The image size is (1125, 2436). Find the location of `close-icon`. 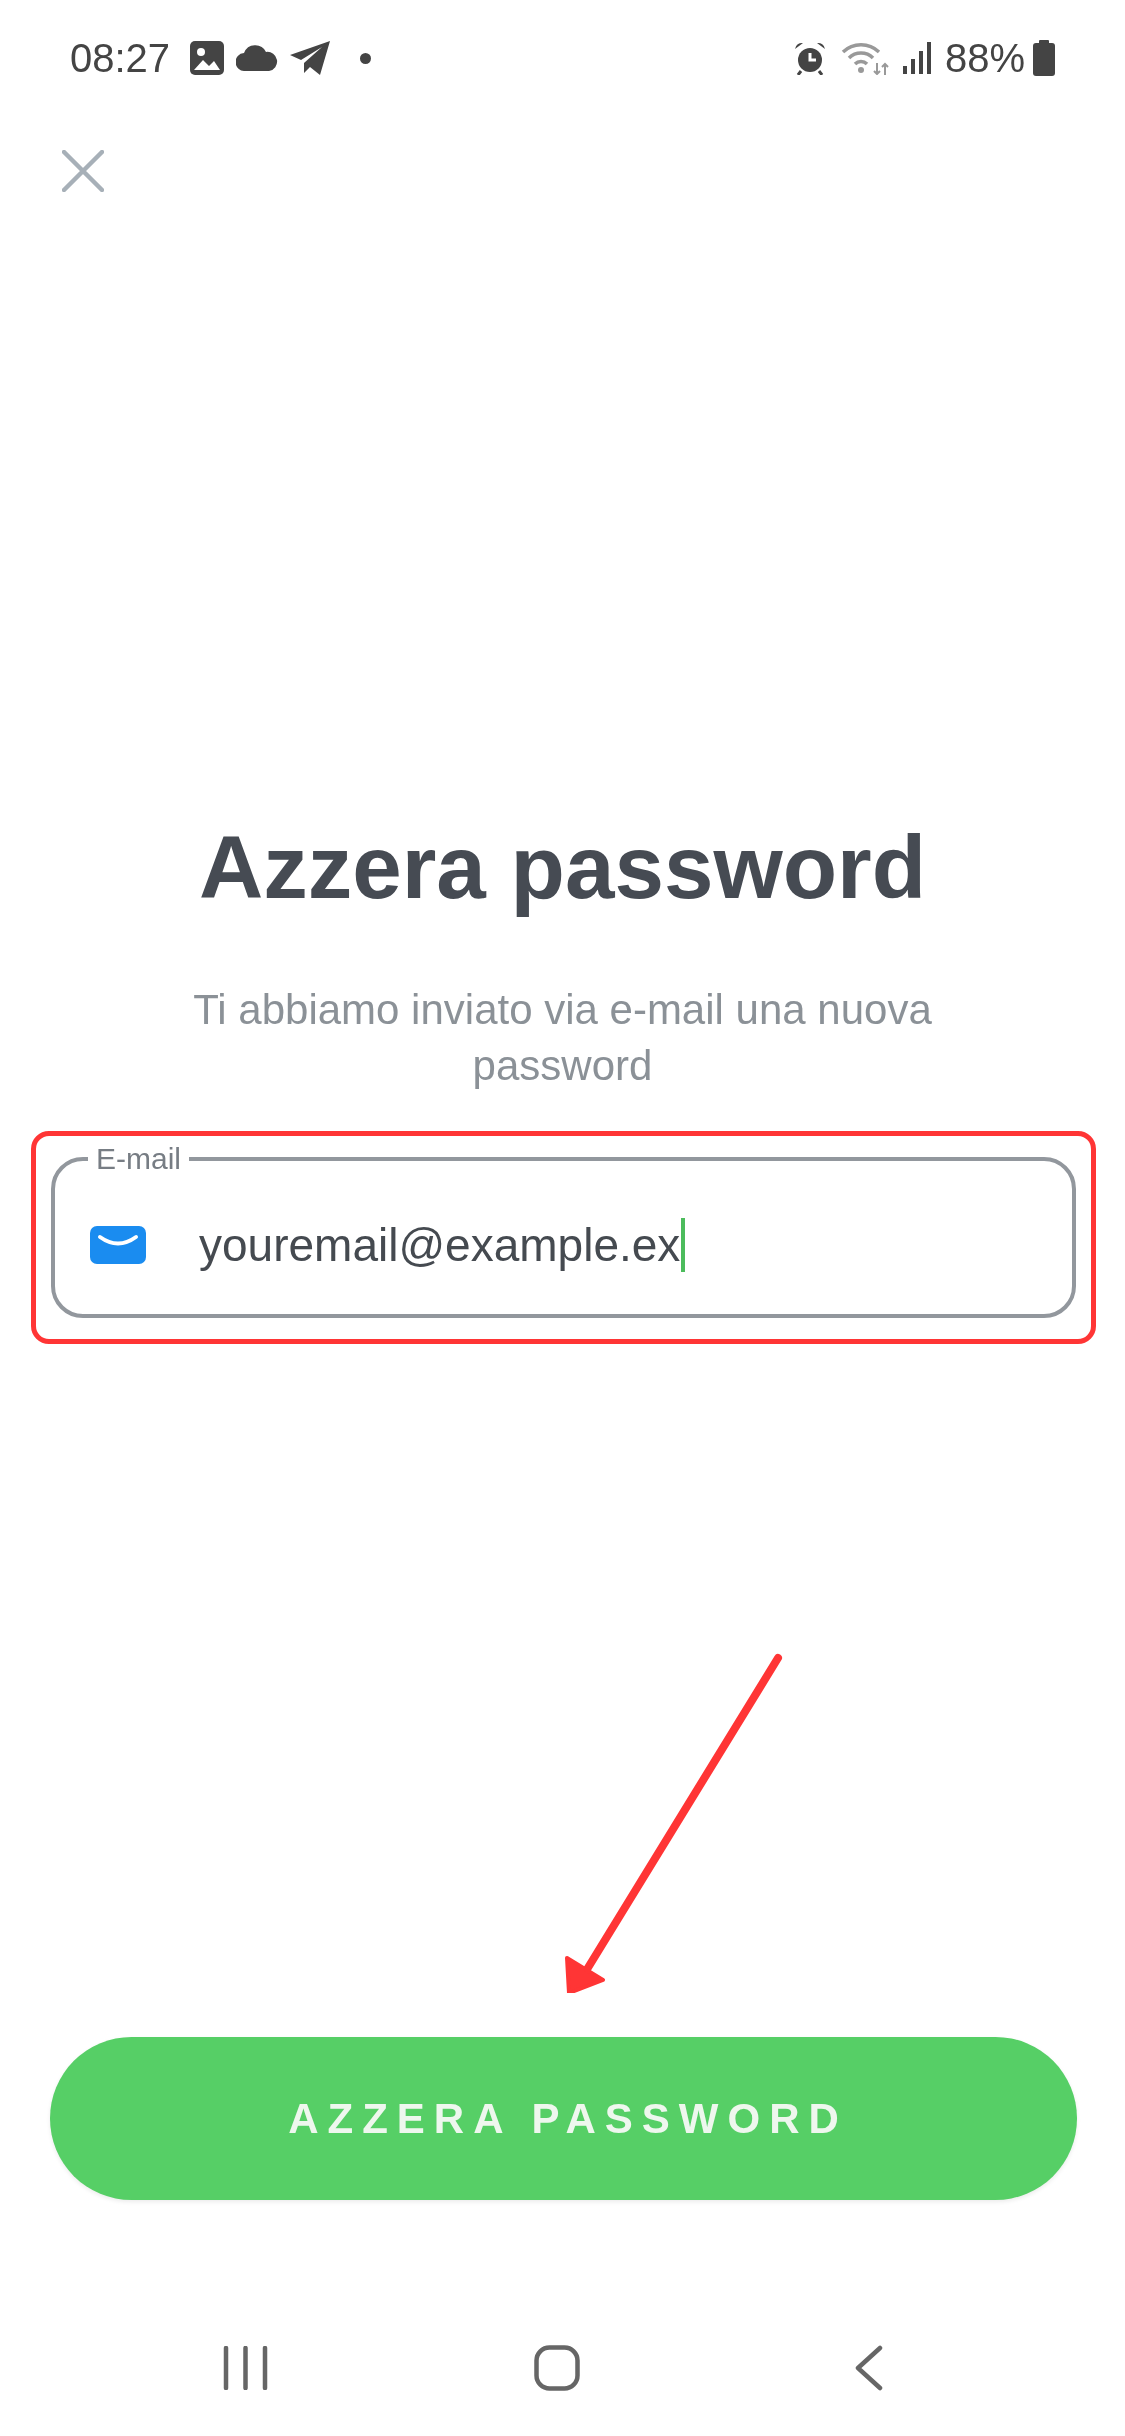

close-icon is located at coordinates (83, 171).